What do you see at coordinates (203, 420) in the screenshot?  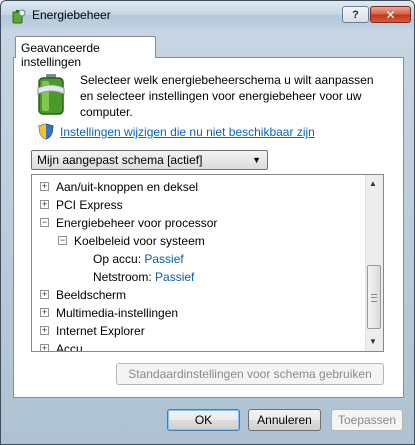 I see `ok-button: OK` at bounding box center [203, 420].